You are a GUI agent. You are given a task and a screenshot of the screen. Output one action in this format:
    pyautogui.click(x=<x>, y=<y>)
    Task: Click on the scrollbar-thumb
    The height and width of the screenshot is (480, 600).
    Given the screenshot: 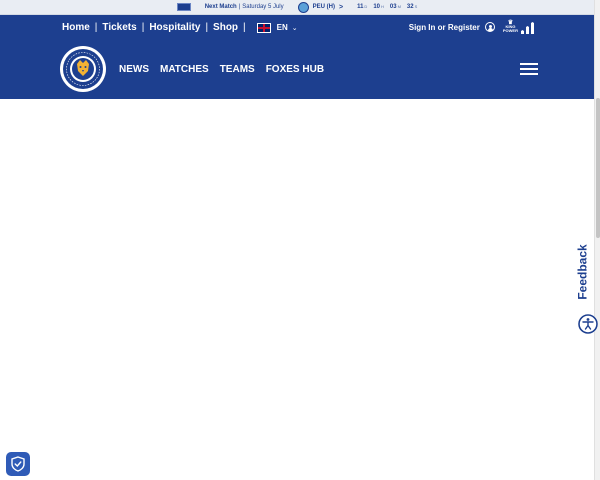 What is the action you would take?
    pyautogui.click(x=598, y=168)
    